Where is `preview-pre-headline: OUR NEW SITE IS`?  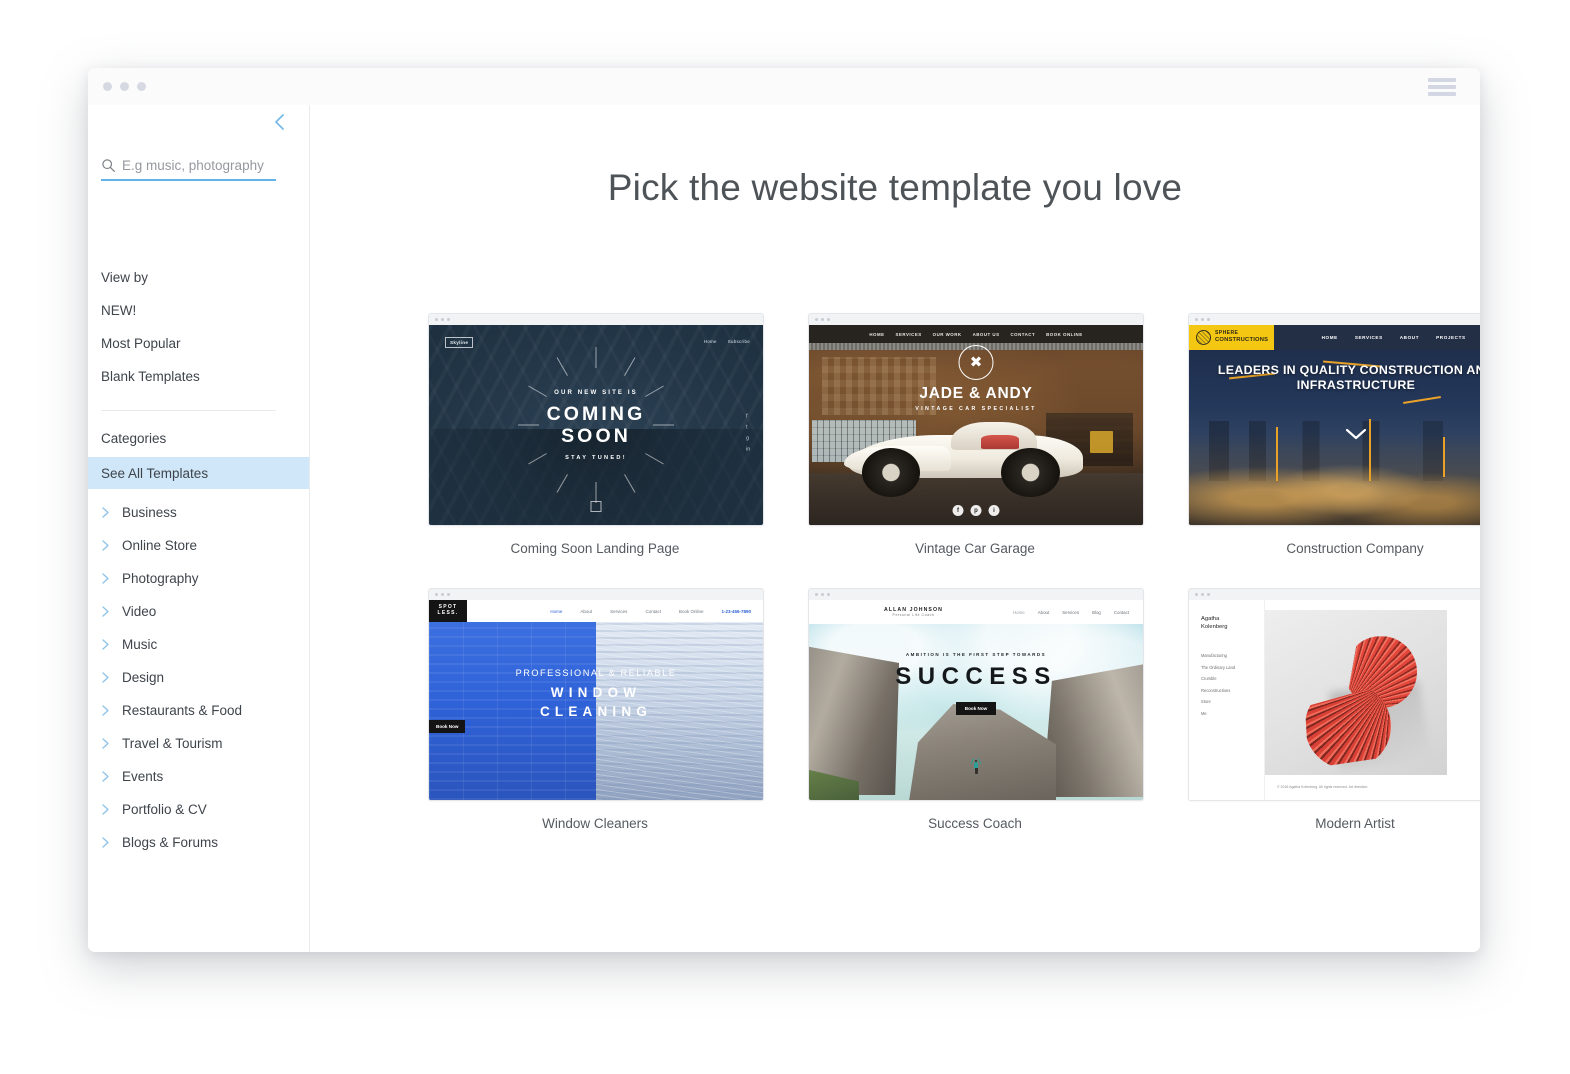 preview-pre-headline: OUR NEW SITE IS is located at coordinates (596, 392).